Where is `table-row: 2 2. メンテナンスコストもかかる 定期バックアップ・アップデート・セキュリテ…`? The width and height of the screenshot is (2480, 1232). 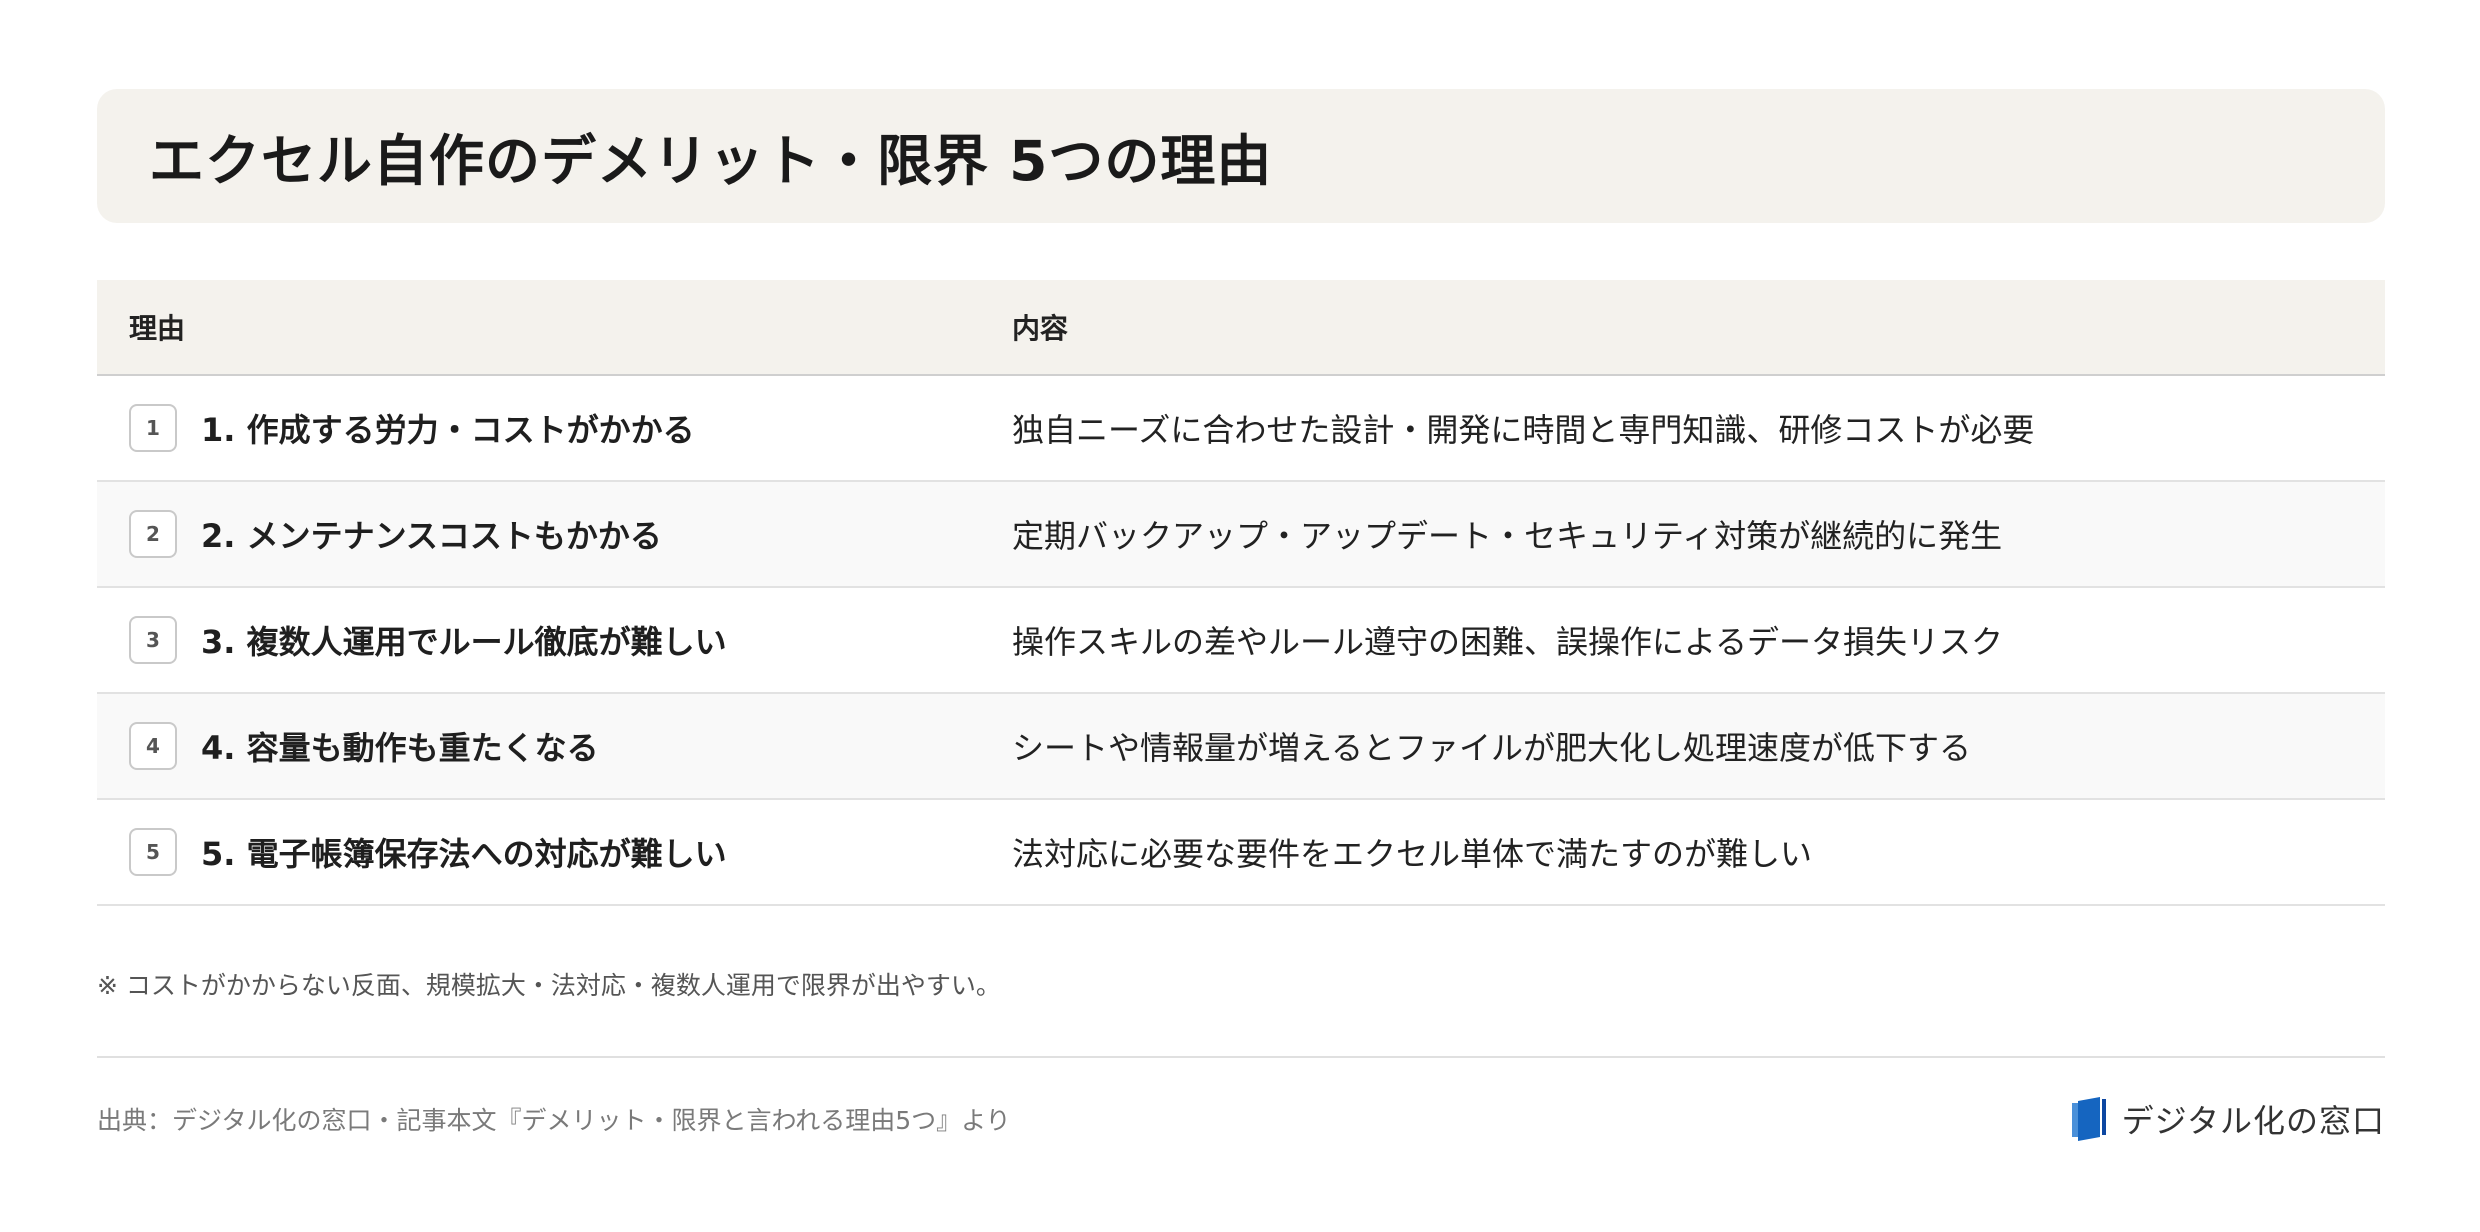 table-row: 2 2. メンテナンスコストもかかる 定期バックアップ・アップデート・セキュリテ… is located at coordinates (1241, 535).